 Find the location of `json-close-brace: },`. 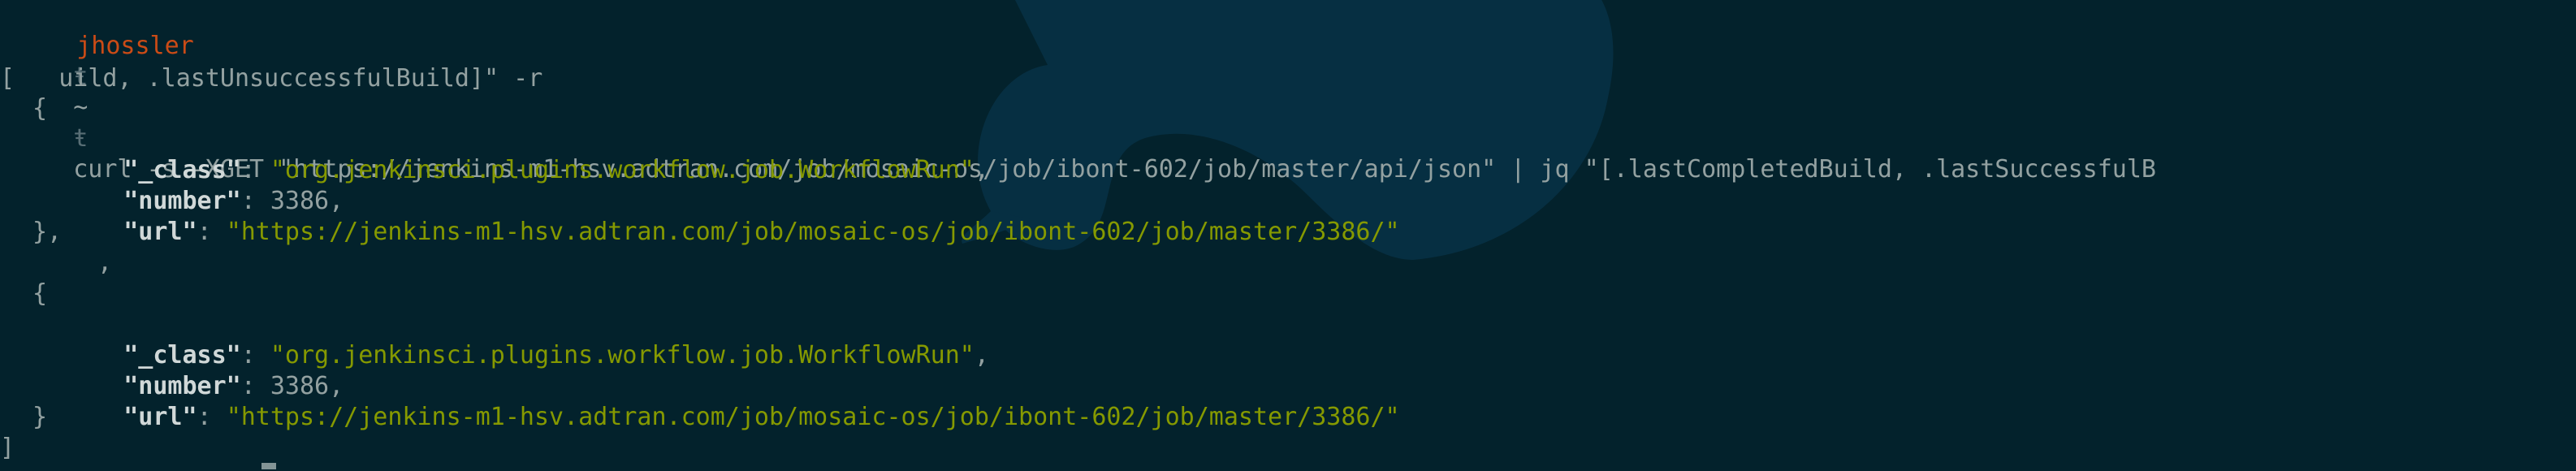

json-close-brace: }, is located at coordinates (48, 232).